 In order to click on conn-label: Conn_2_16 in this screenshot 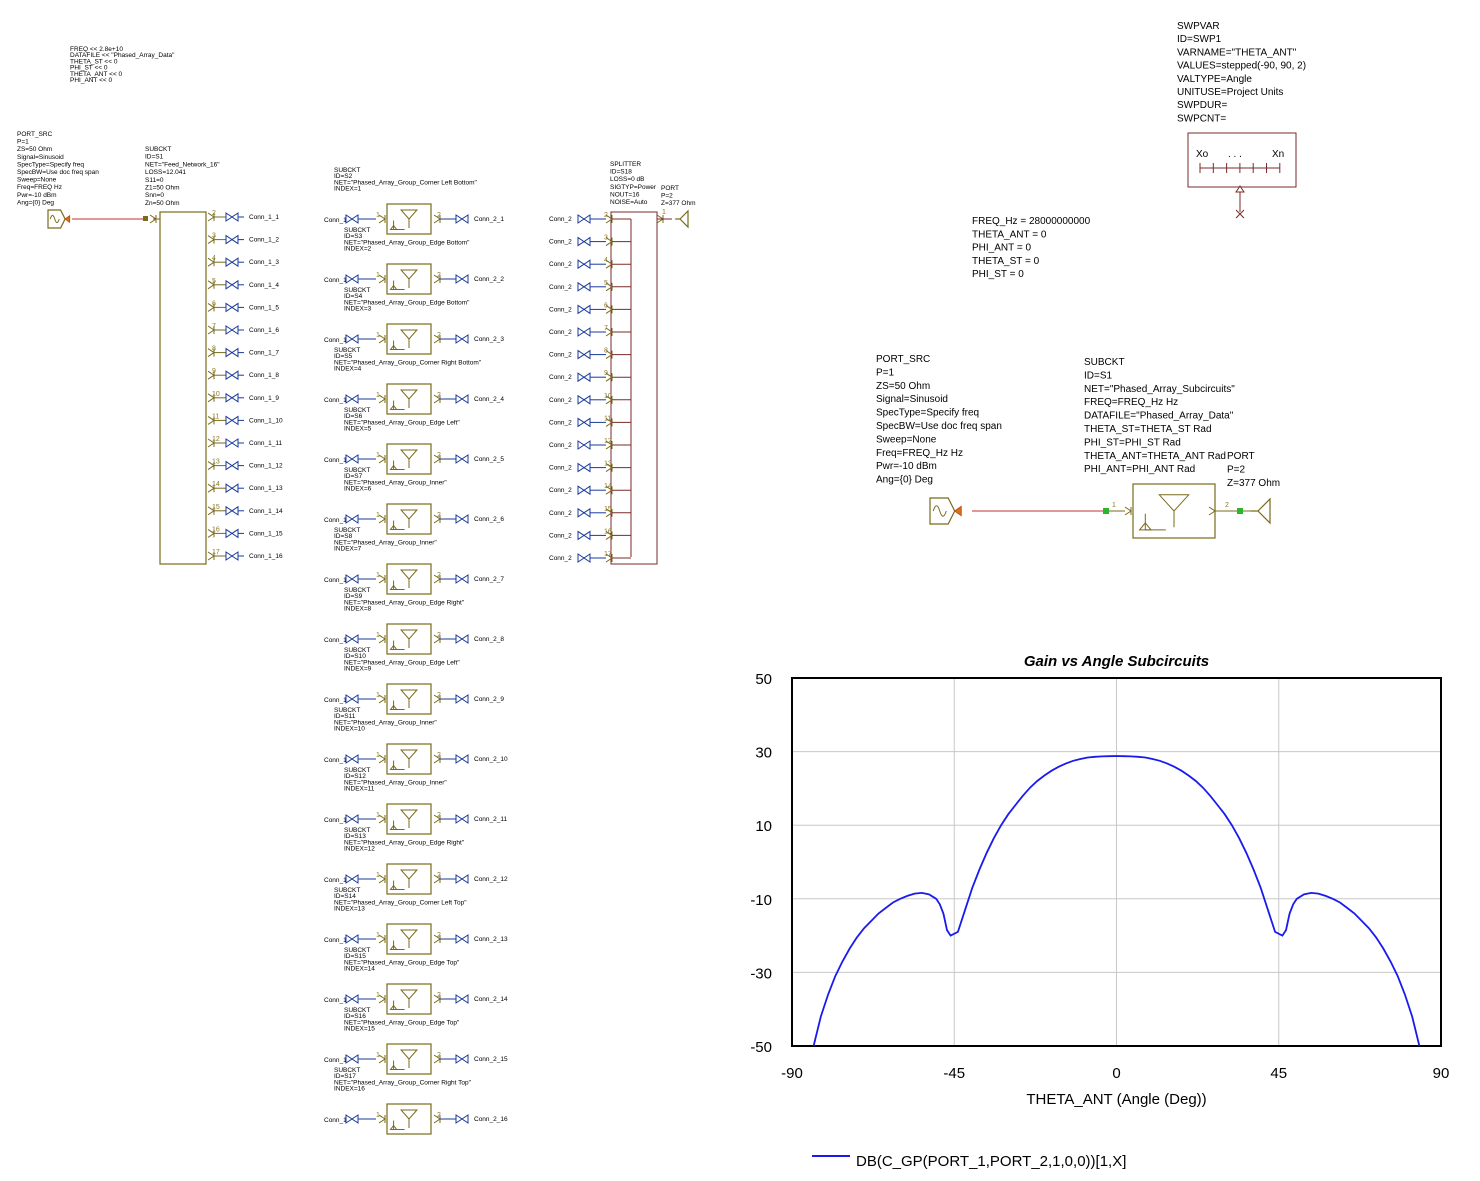, I will do `click(491, 1119)`.